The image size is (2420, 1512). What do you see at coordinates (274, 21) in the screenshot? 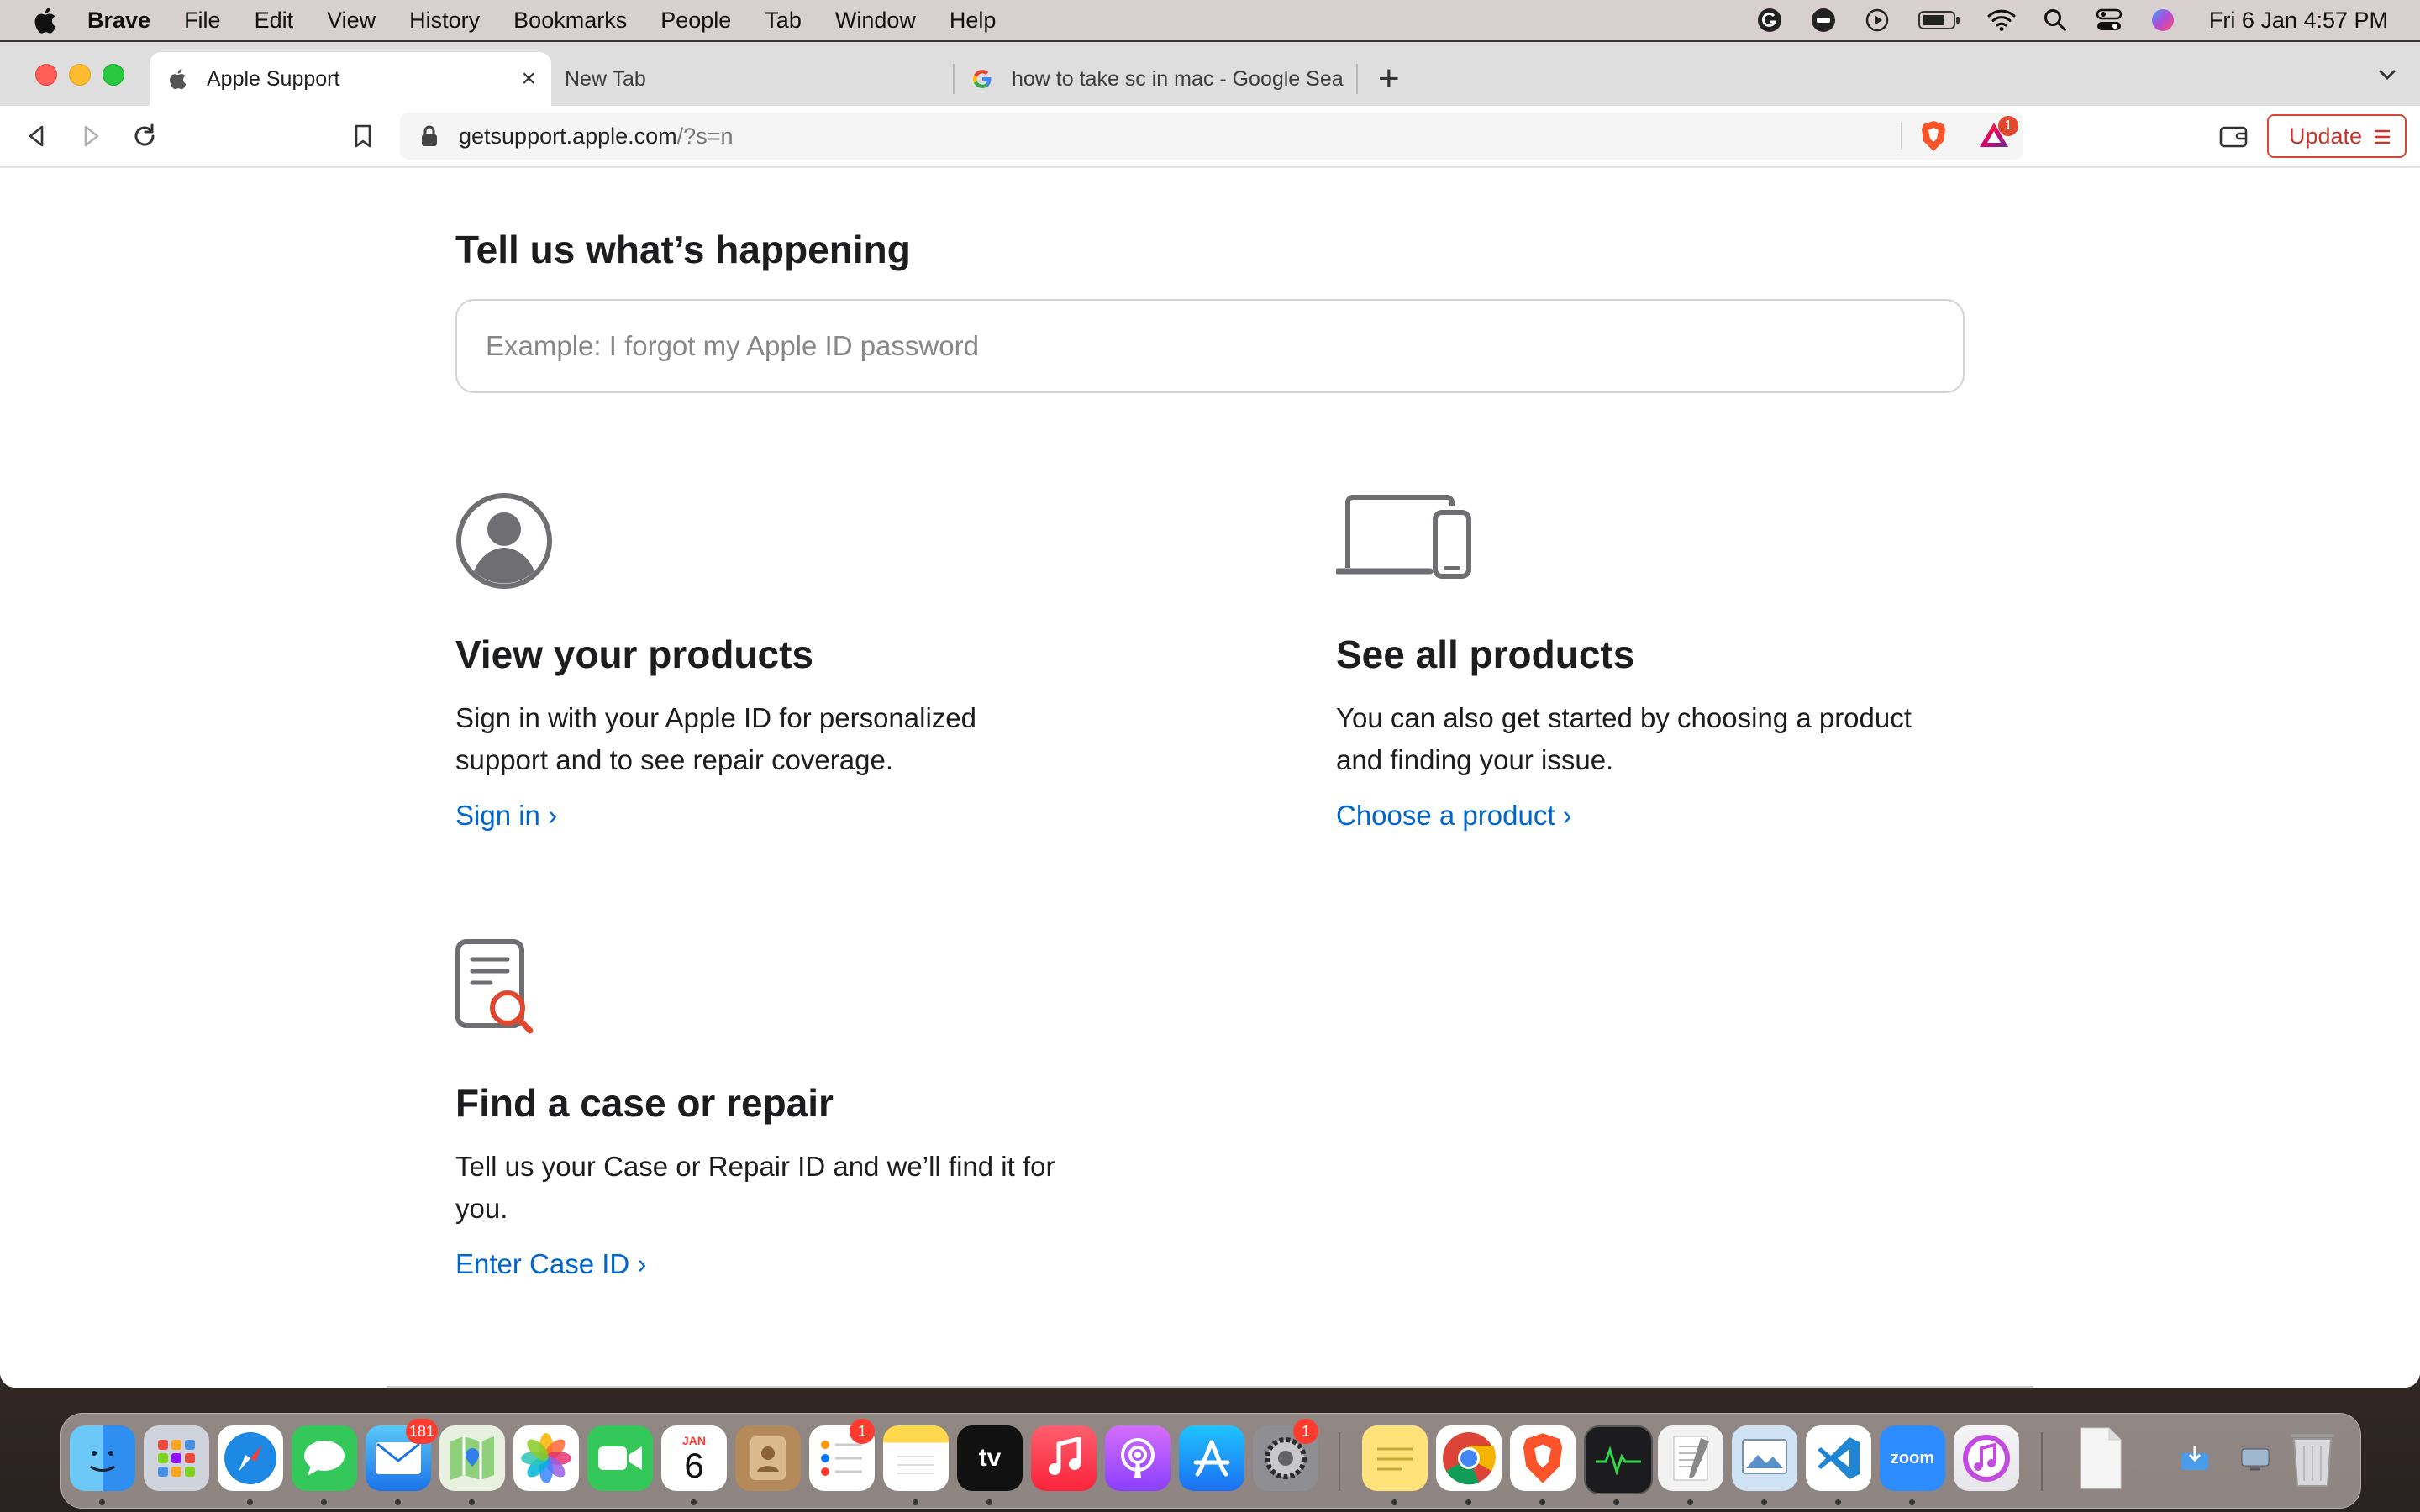
I see `menu-edit: Edit` at bounding box center [274, 21].